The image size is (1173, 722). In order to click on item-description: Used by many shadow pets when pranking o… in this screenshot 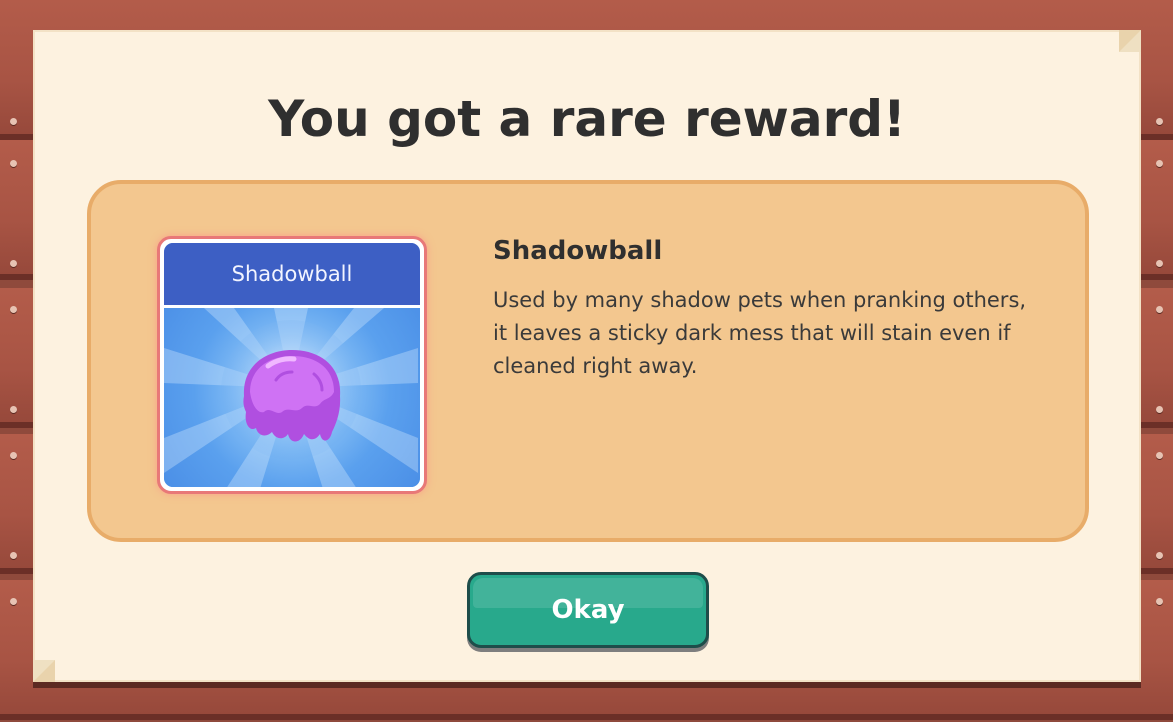, I will do `click(760, 333)`.